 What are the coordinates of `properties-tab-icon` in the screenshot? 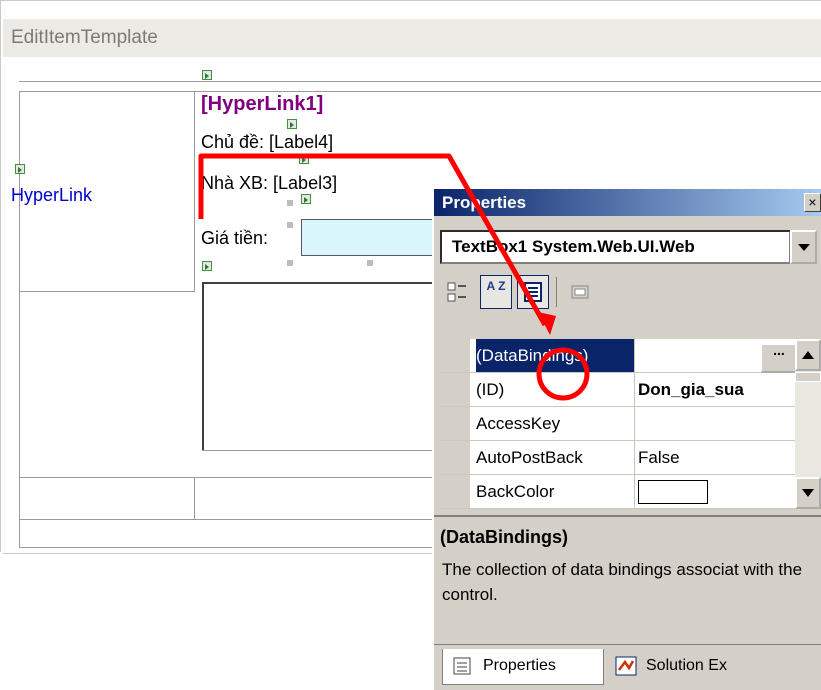 It's located at (462, 666).